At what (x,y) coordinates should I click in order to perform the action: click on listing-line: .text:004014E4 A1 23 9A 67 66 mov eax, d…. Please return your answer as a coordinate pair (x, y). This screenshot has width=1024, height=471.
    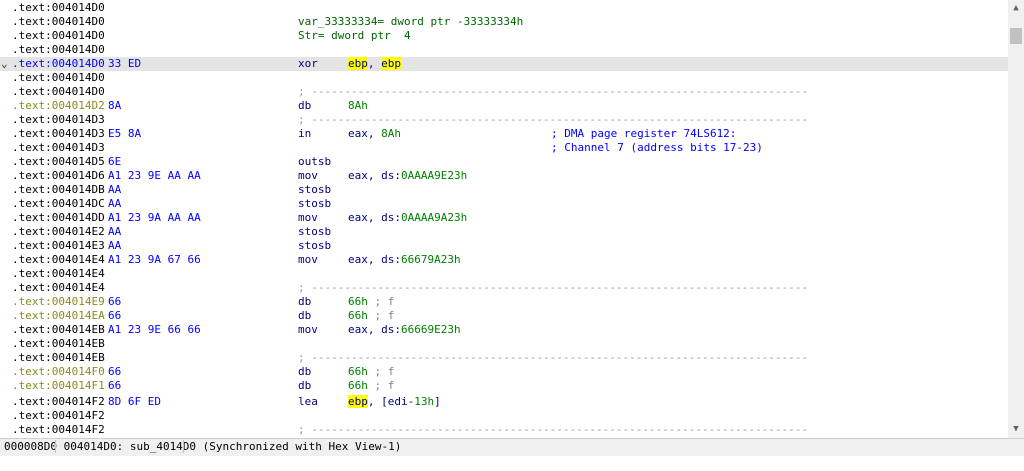
    Looking at the image, I should click on (504, 260).